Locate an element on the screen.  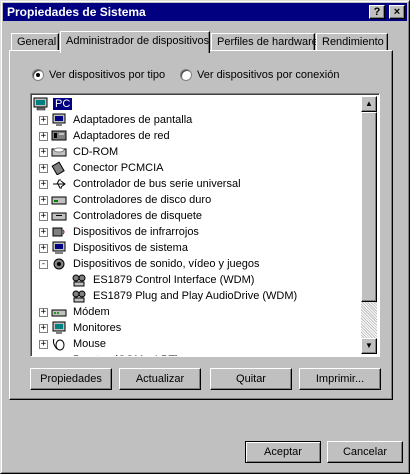
tree-item-label: Mouse is located at coordinates (90, 344).